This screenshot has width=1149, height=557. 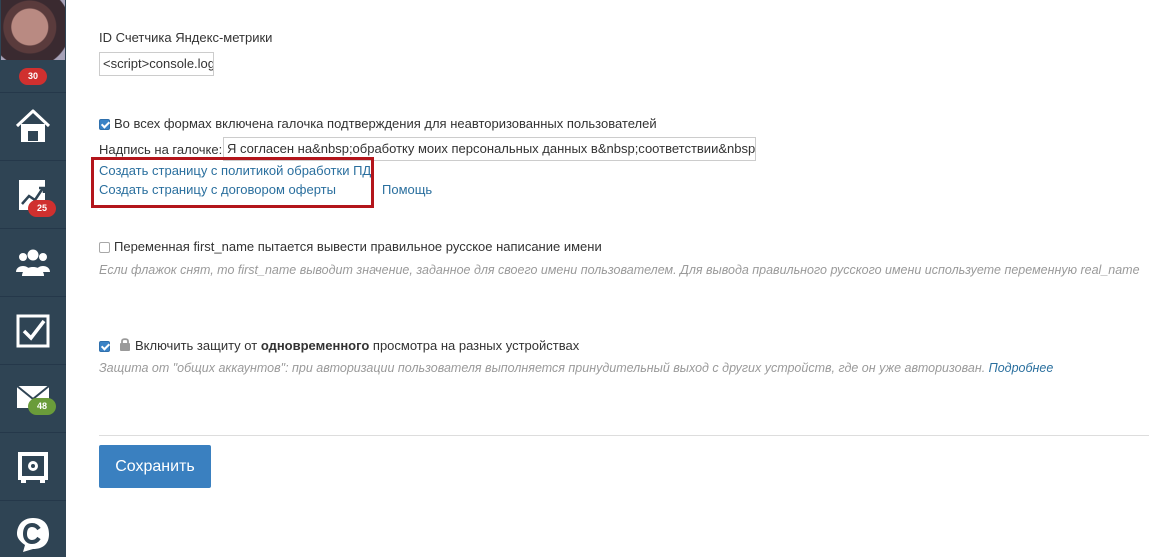 I want to click on sidebar-item-tasks, so click(x=33, y=330).